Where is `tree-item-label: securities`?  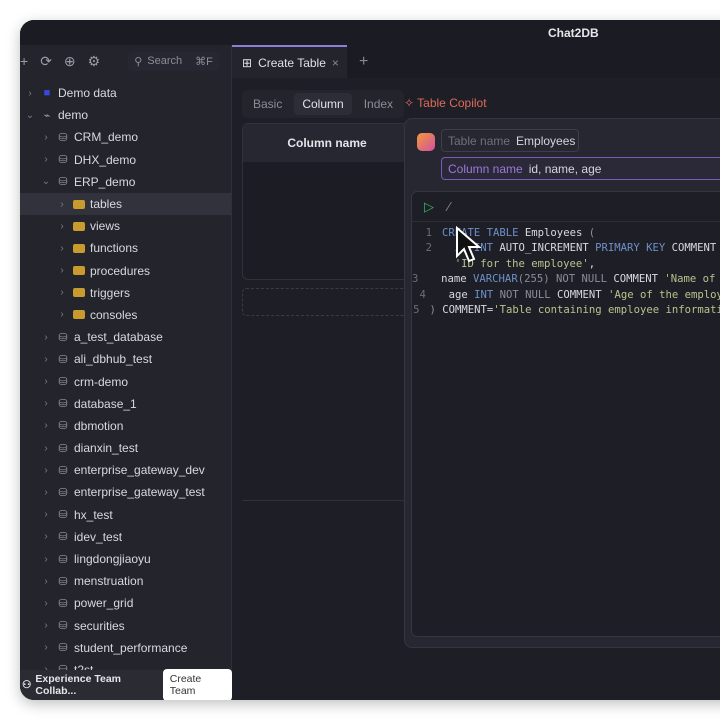 tree-item-label: securities is located at coordinates (99, 625).